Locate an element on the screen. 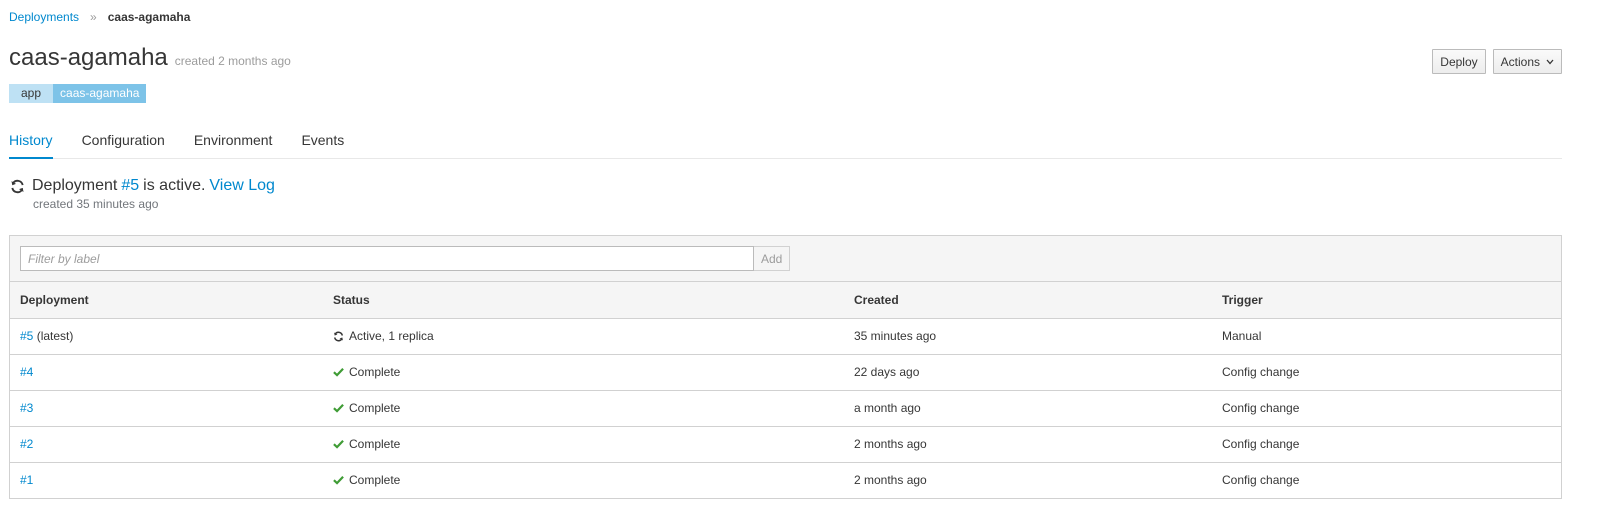 This screenshot has width=1607, height=529. status-created-time: created 35 minutes ago is located at coordinates (96, 204).